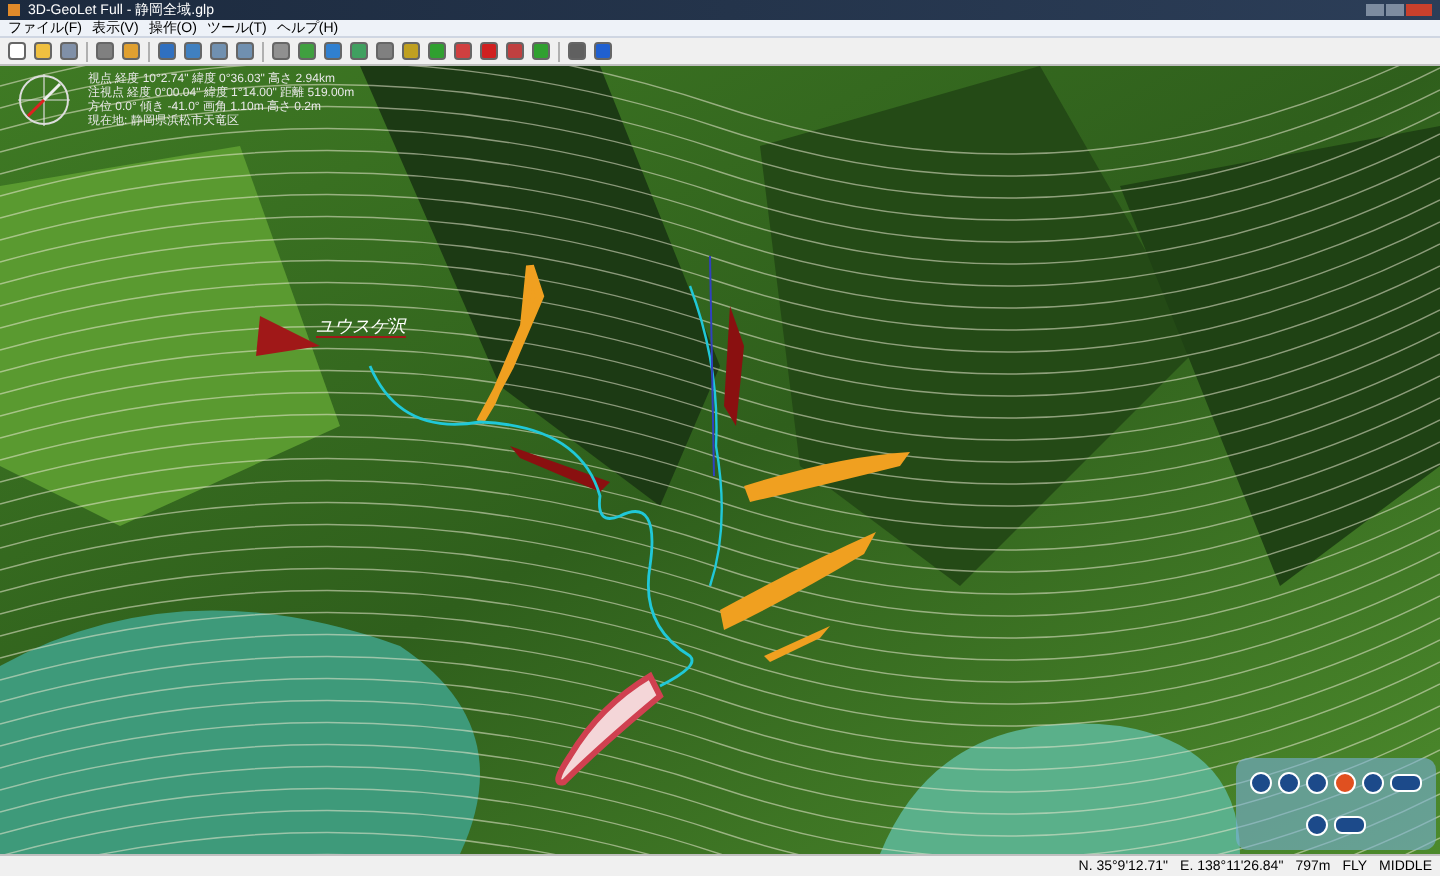 This screenshot has height=876, width=1440. Describe the element at coordinates (361, 328) in the screenshot. I see `map-label: ユウスゲ沢` at that location.